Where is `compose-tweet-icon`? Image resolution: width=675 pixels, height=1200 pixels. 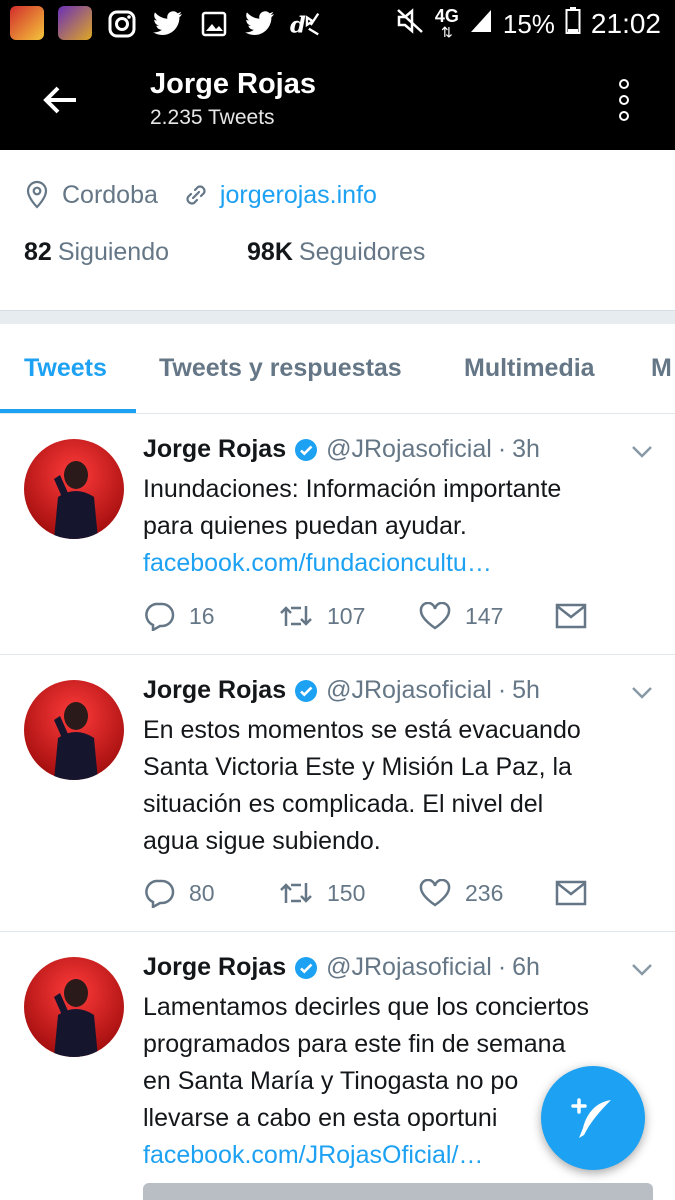 compose-tweet-icon is located at coordinates (591, 1118).